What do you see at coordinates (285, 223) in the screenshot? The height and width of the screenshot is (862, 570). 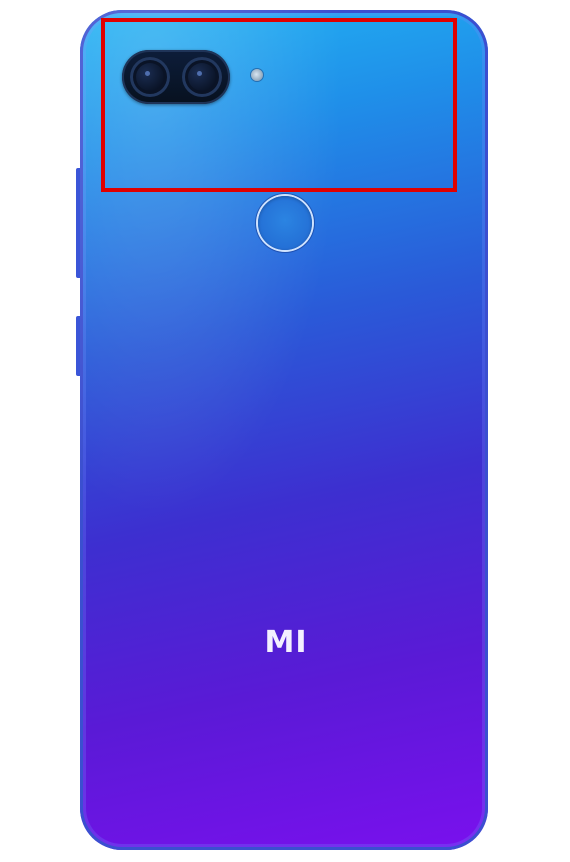 I see `fingerprint-sensor` at bounding box center [285, 223].